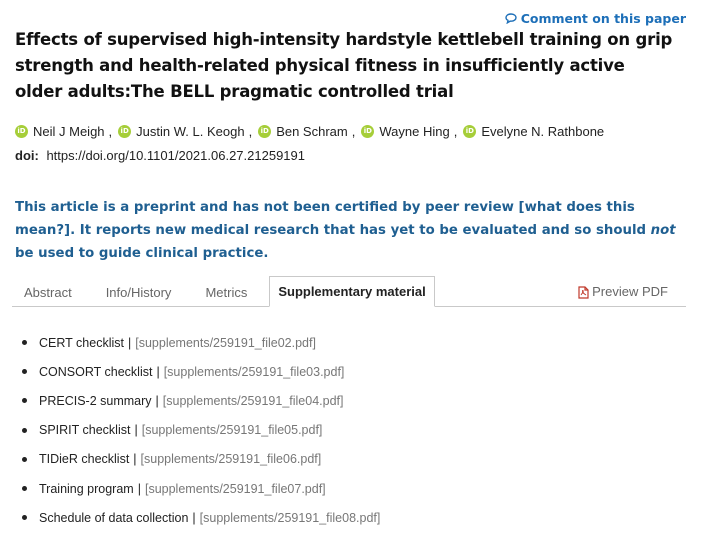 The image size is (708, 534). I want to click on comment-on-paper-link: Comment on this paper, so click(595, 18).